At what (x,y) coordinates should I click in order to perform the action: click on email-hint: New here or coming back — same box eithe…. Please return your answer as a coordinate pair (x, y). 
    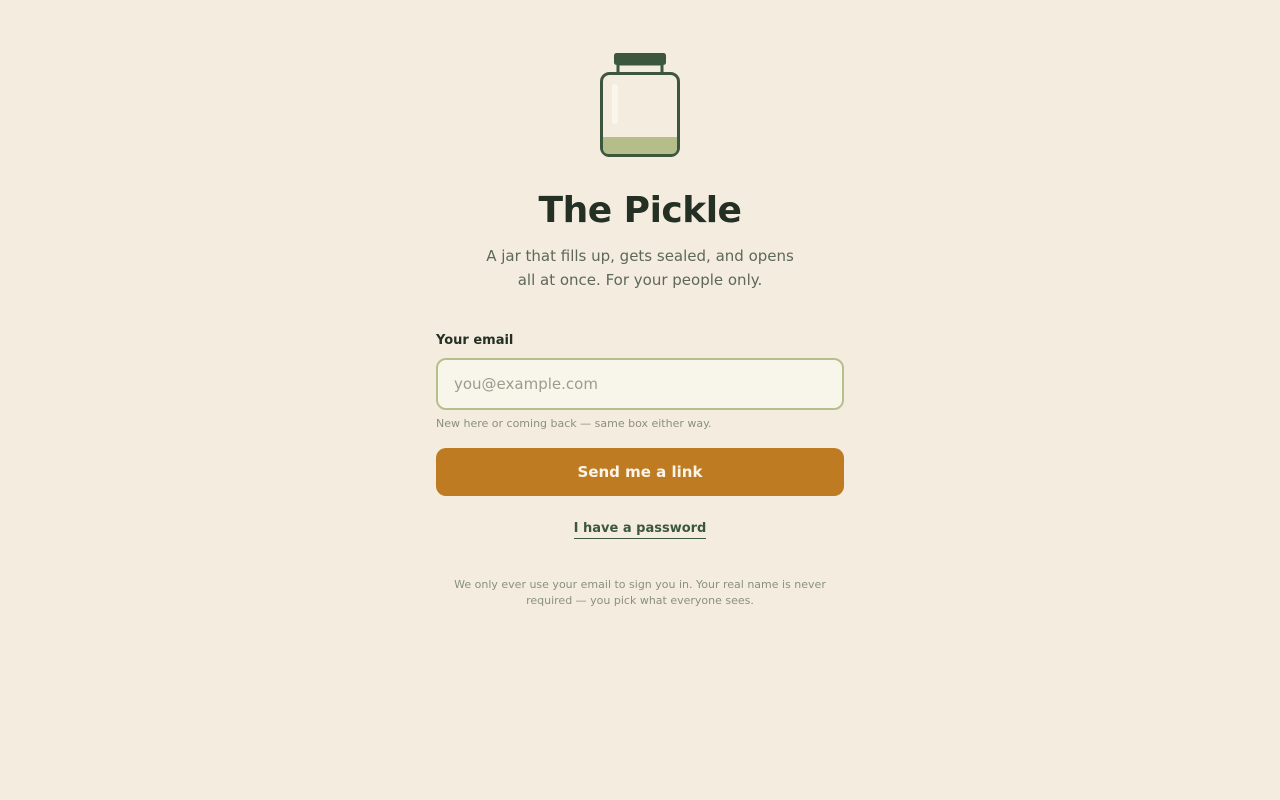
    Looking at the image, I should click on (574, 423).